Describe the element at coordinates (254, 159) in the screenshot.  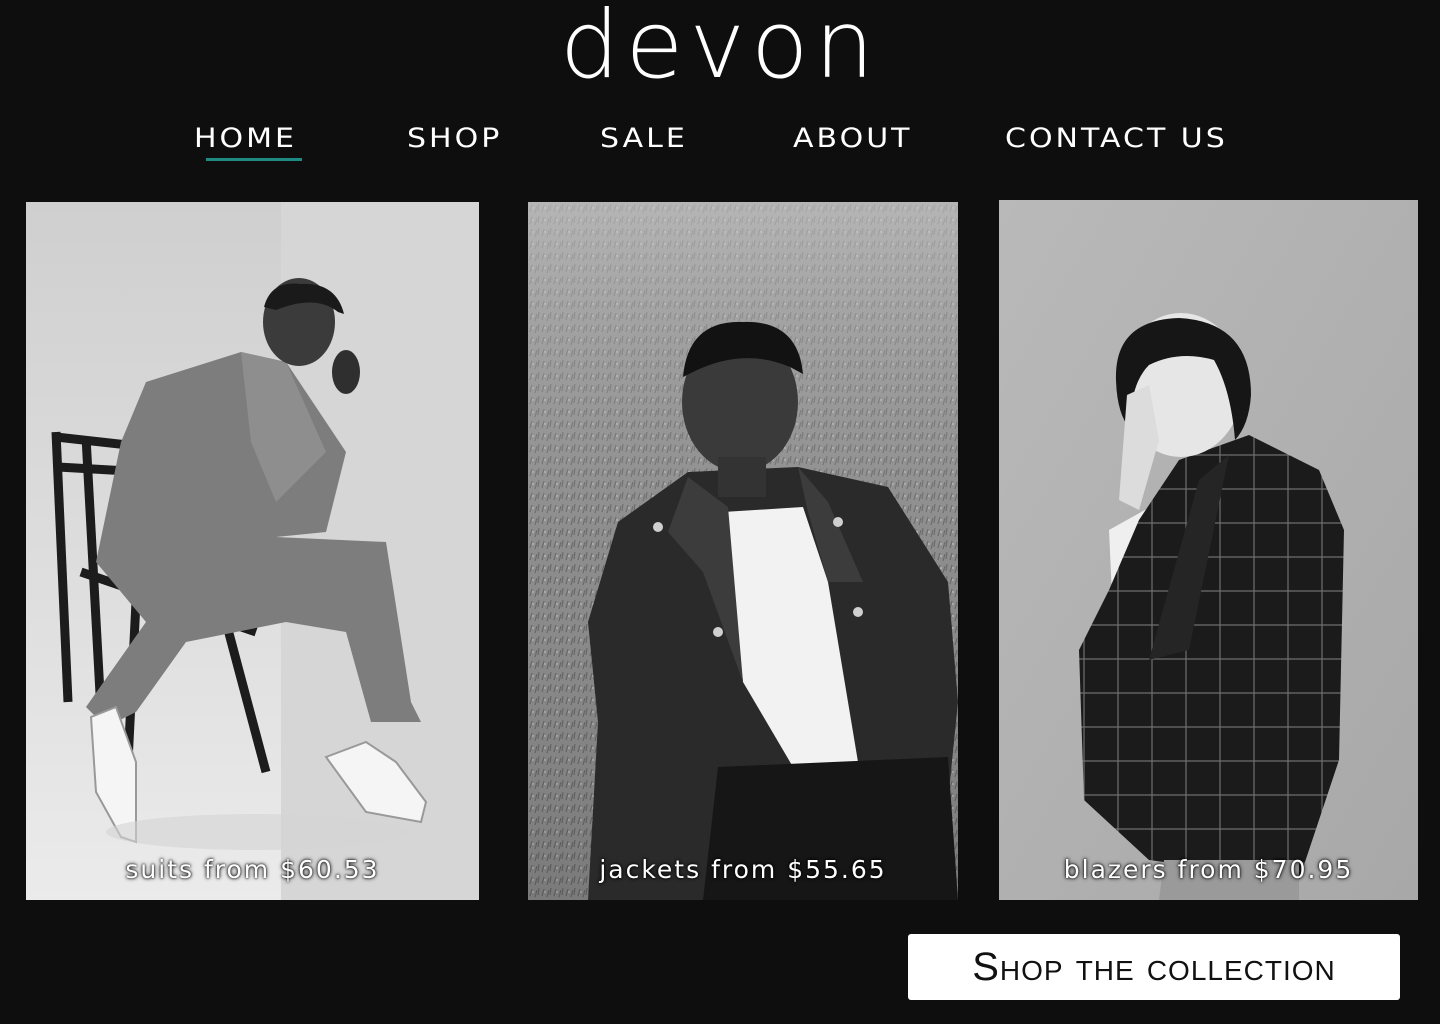
I see `active-nav-underline` at that location.